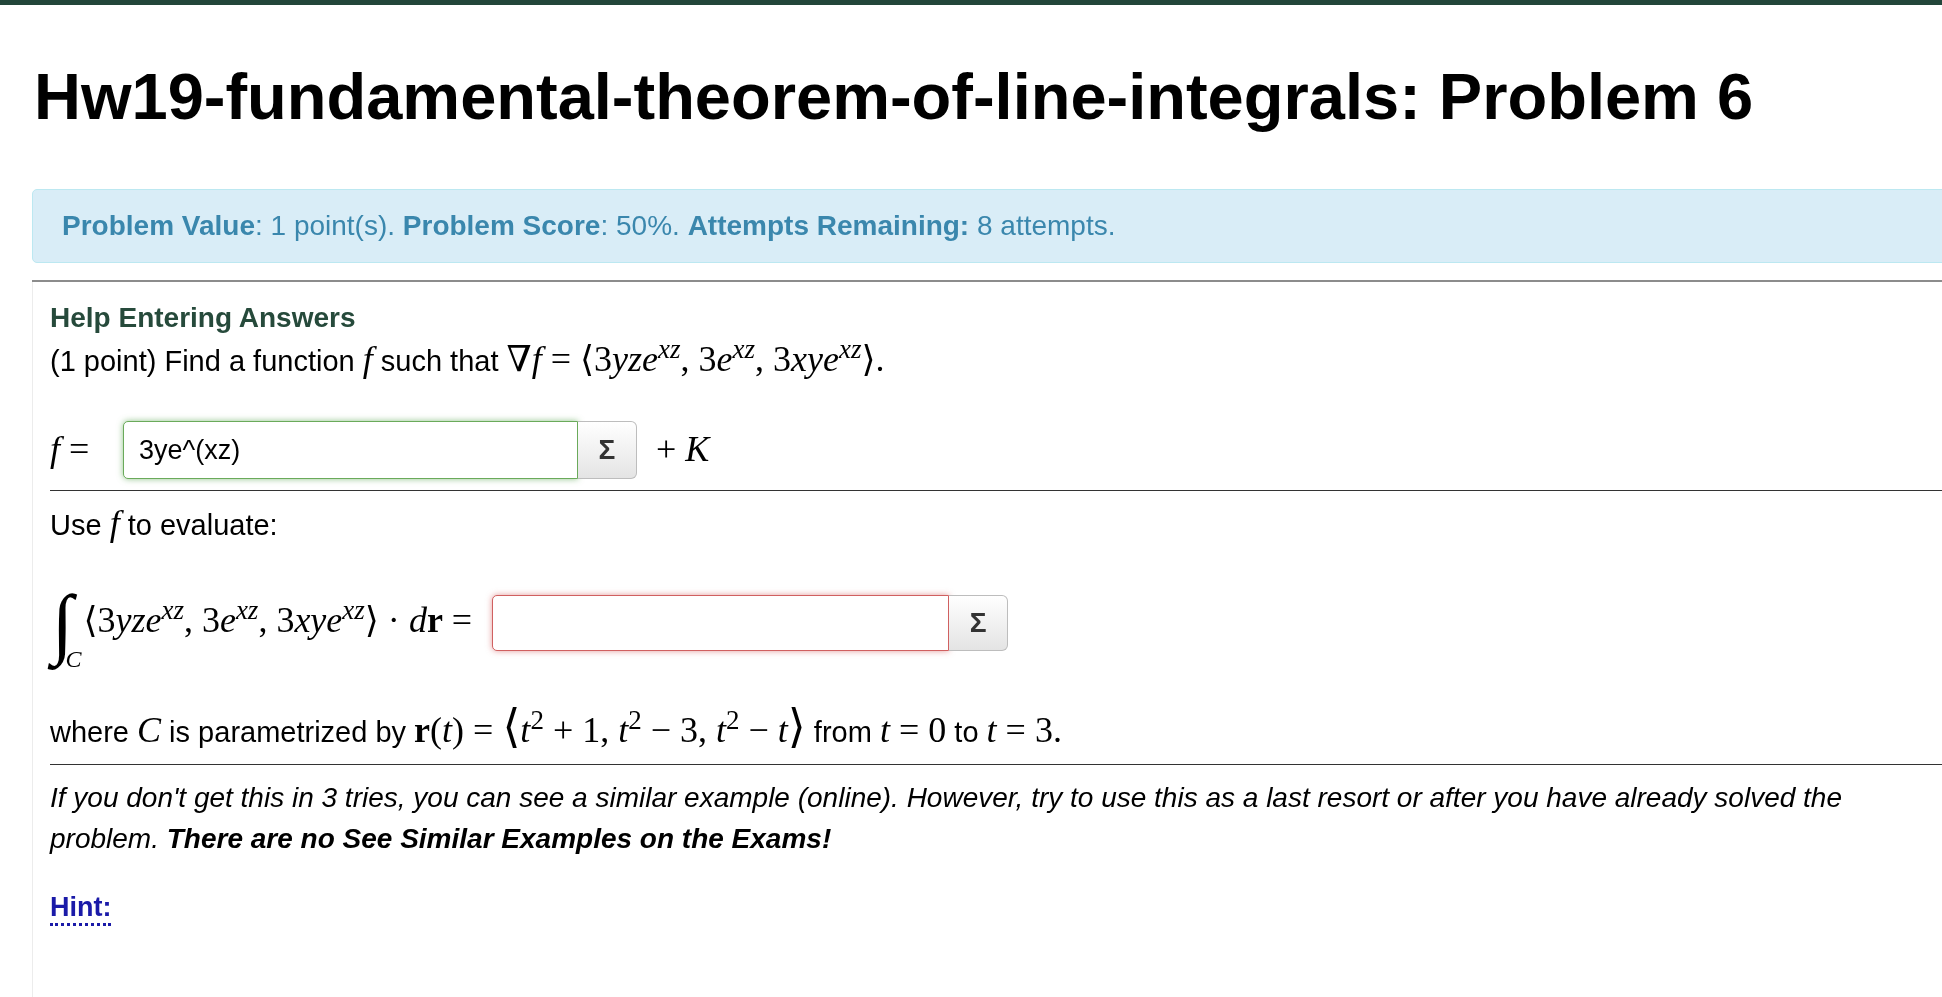 The width and height of the screenshot is (1942, 997). Describe the element at coordinates (70, 450) in the screenshot. I see `math-label: f =` at that location.